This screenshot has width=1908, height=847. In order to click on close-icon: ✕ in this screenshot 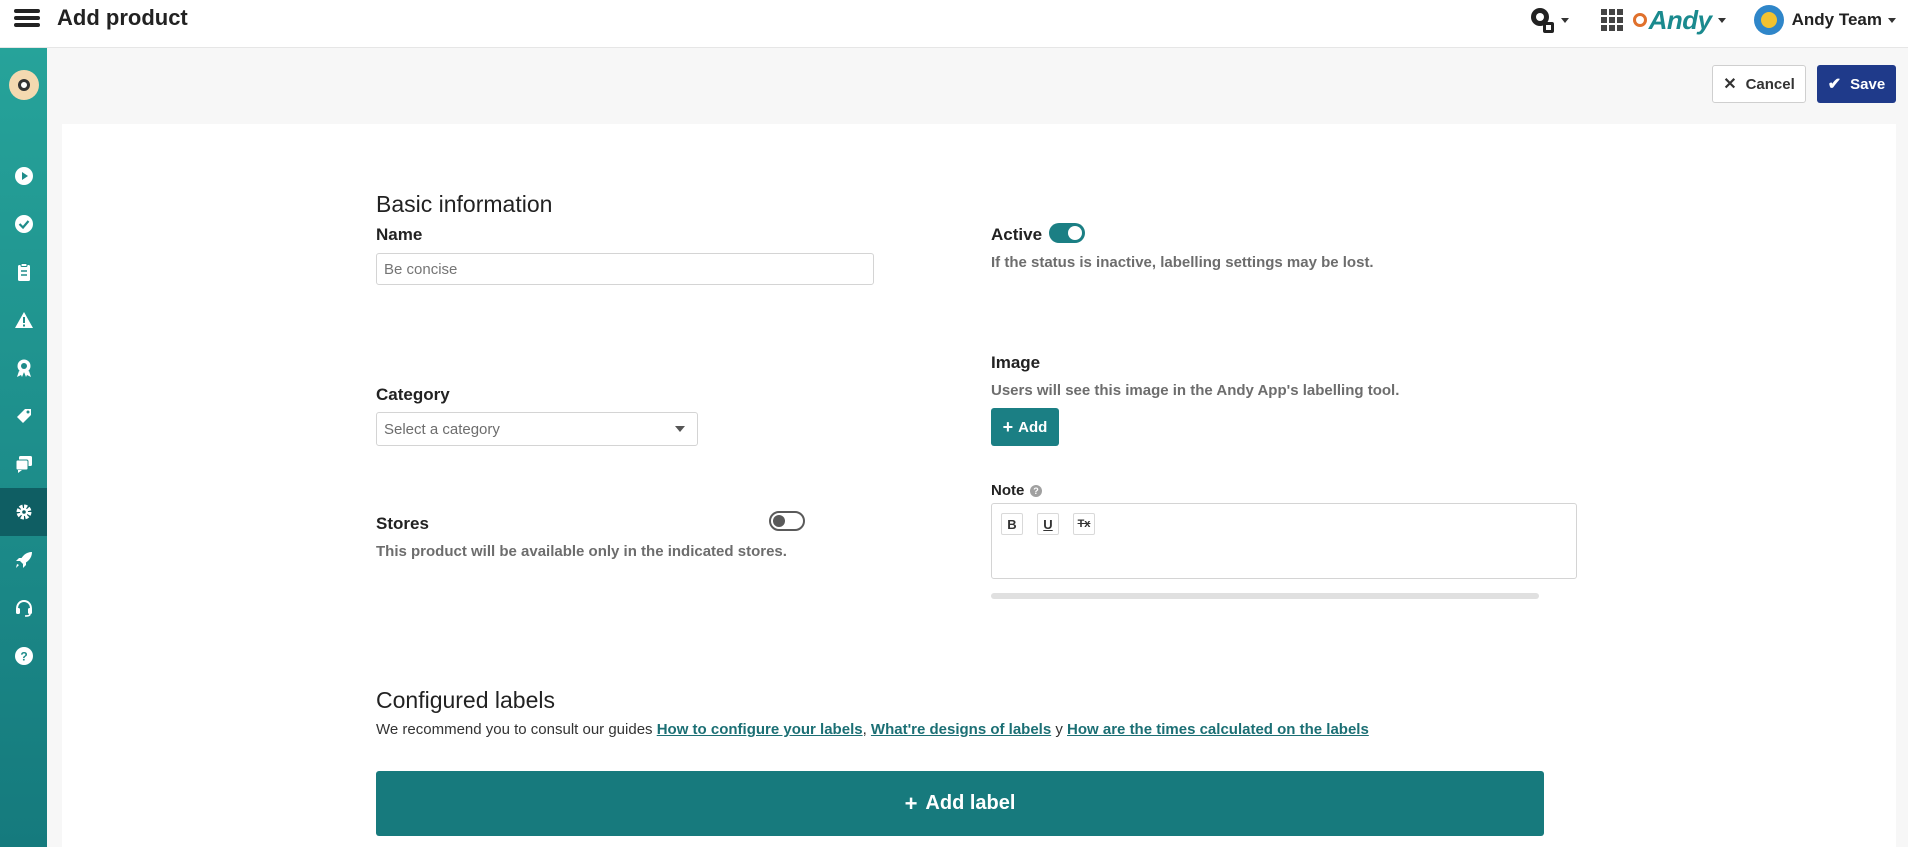, I will do `click(1730, 84)`.